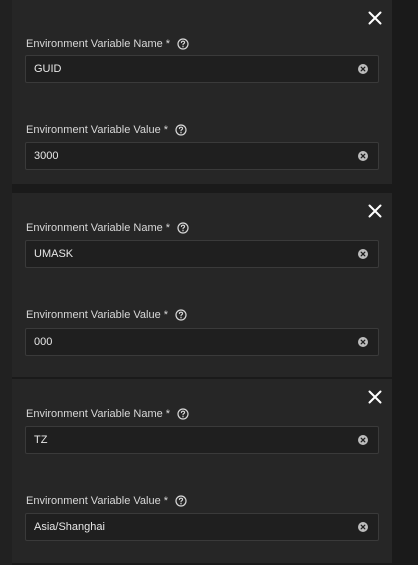 This screenshot has height=565, width=418. I want to click on env-var-name-input: GUID, so click(202, 69).